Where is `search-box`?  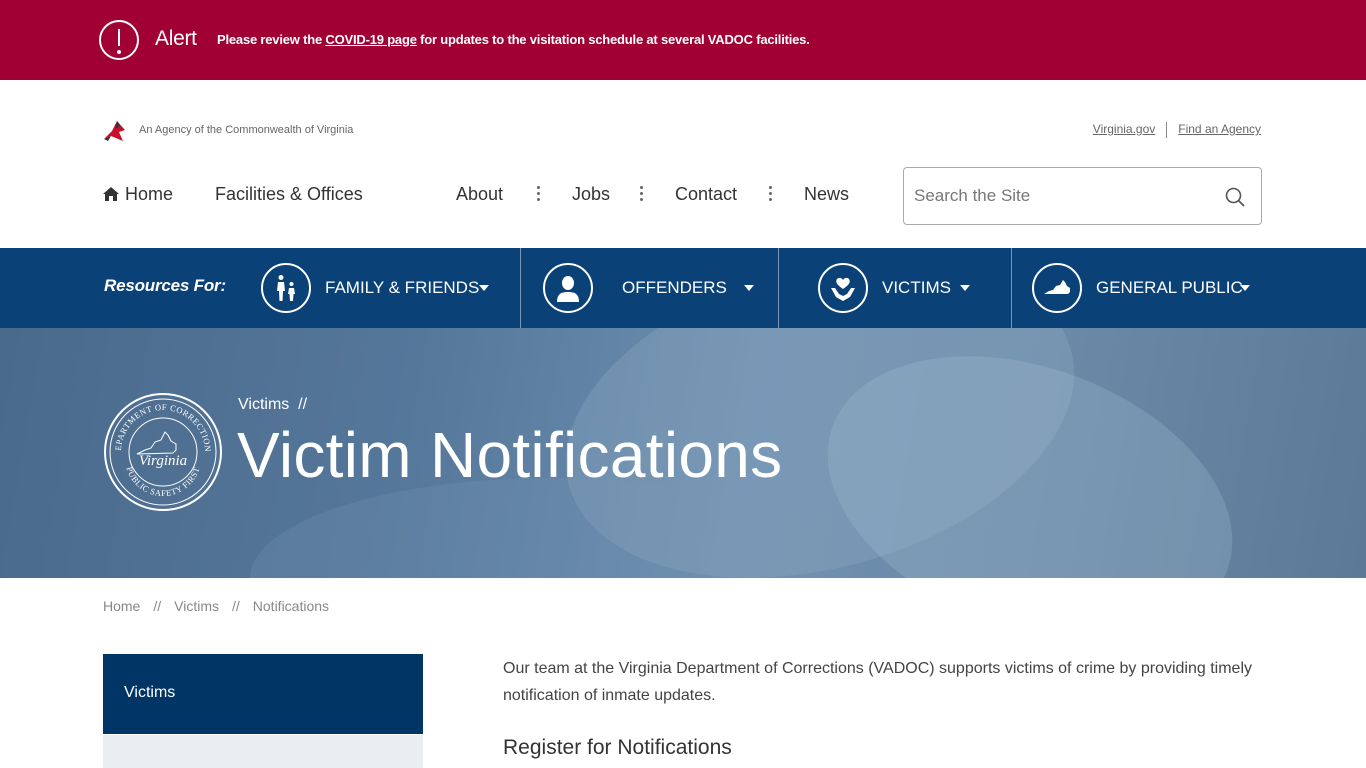 search-box is located at coordinates (1082, 196).